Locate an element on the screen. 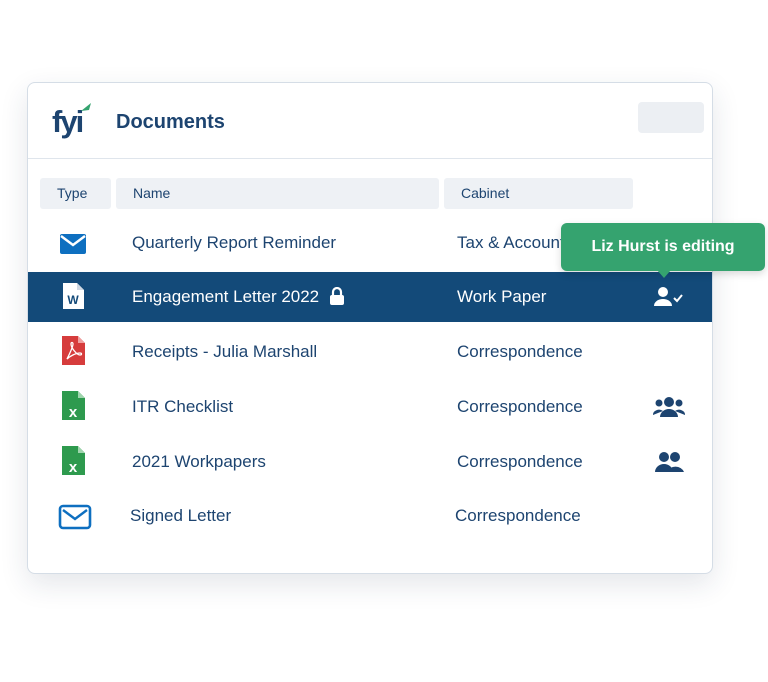 This screenshot has height=682, width=768. document-name-text: Engagement Letter 2022 is located at coordinates (226, 296).